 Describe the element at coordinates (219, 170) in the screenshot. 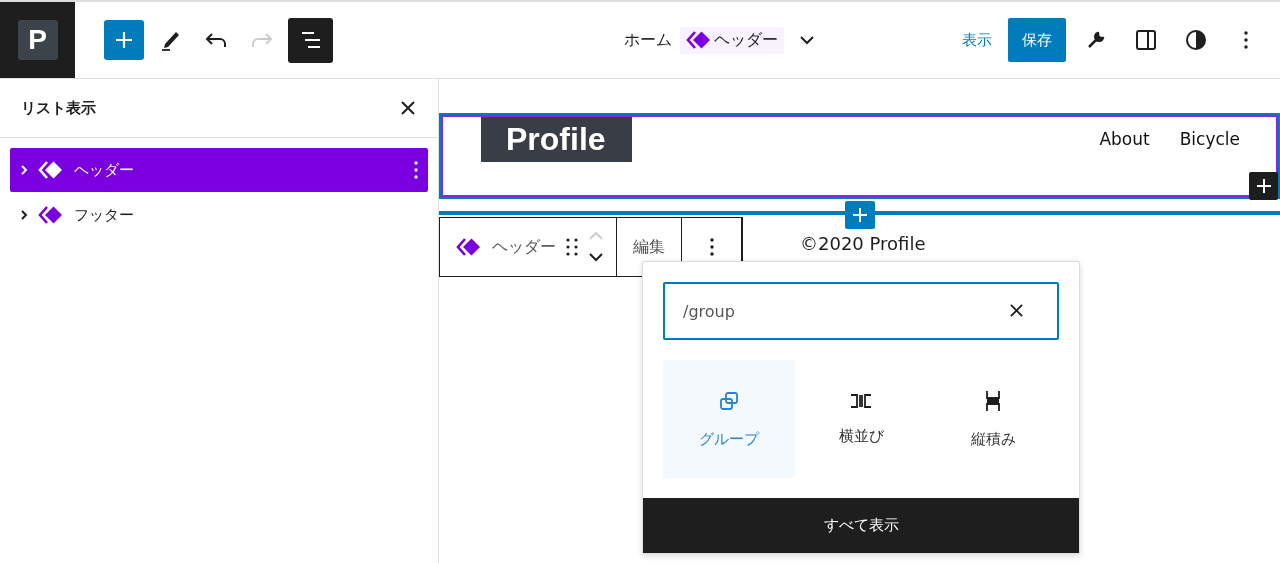

I see `list-view-item: ヘッダー` at that location.